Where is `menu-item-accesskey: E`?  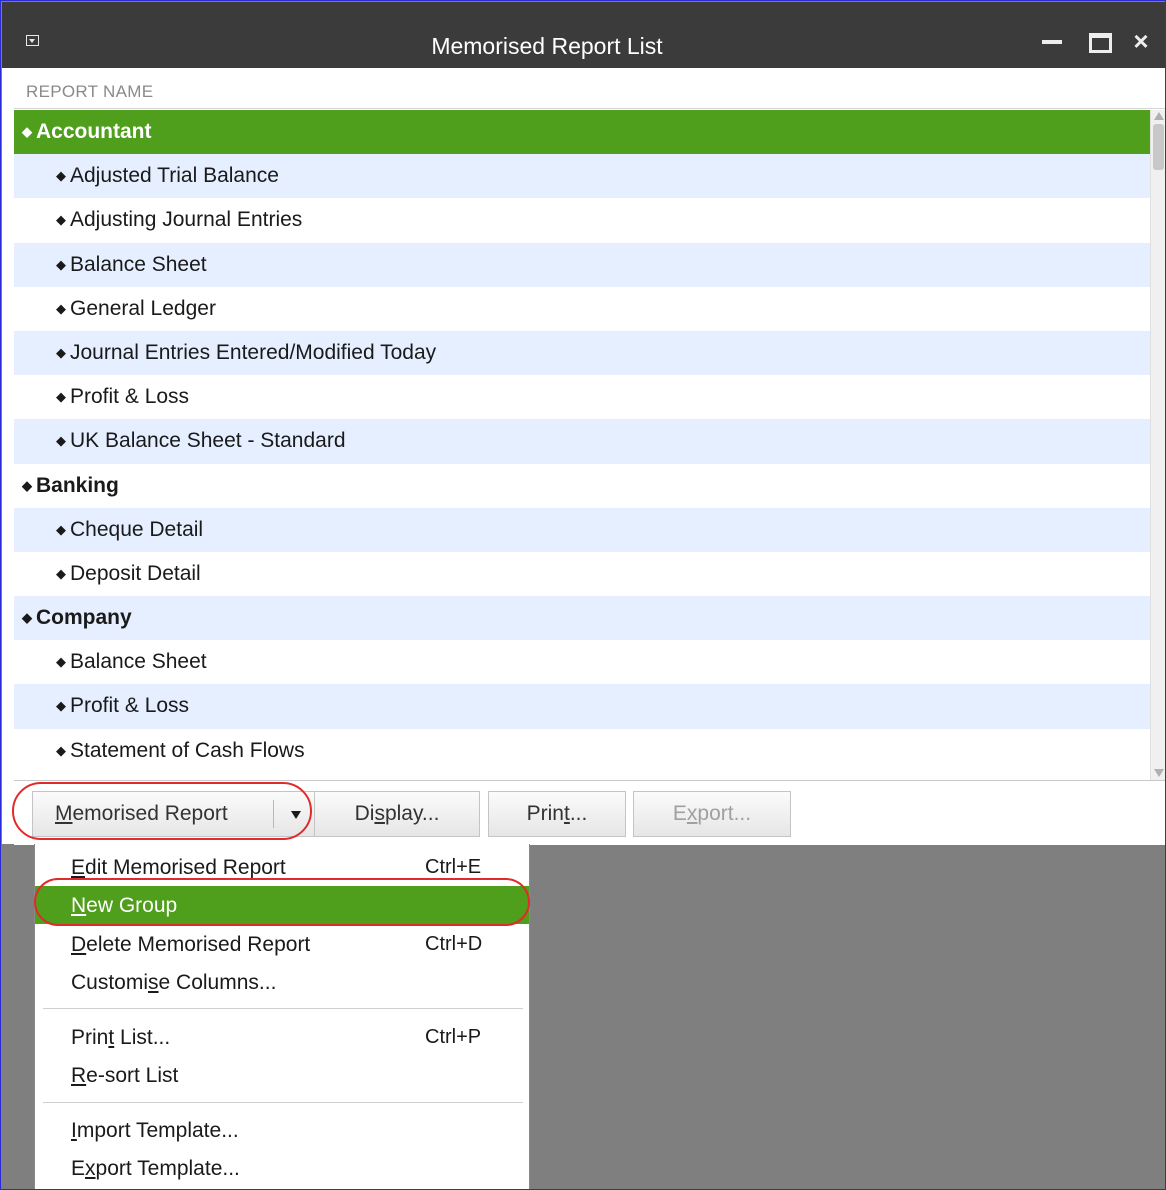 menu-item-accesskey: E is located at coordinates (78, 867).